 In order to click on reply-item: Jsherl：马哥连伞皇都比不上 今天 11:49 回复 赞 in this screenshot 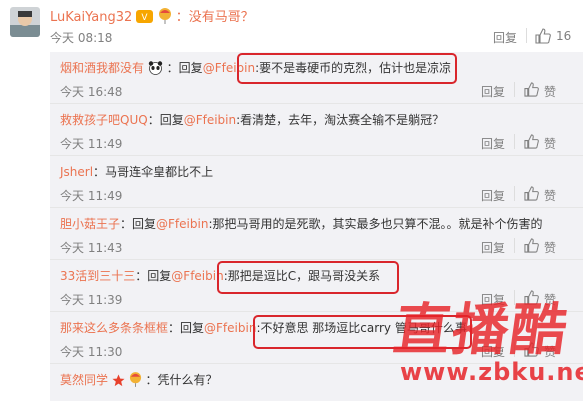, I will do `click(316, 182)`.